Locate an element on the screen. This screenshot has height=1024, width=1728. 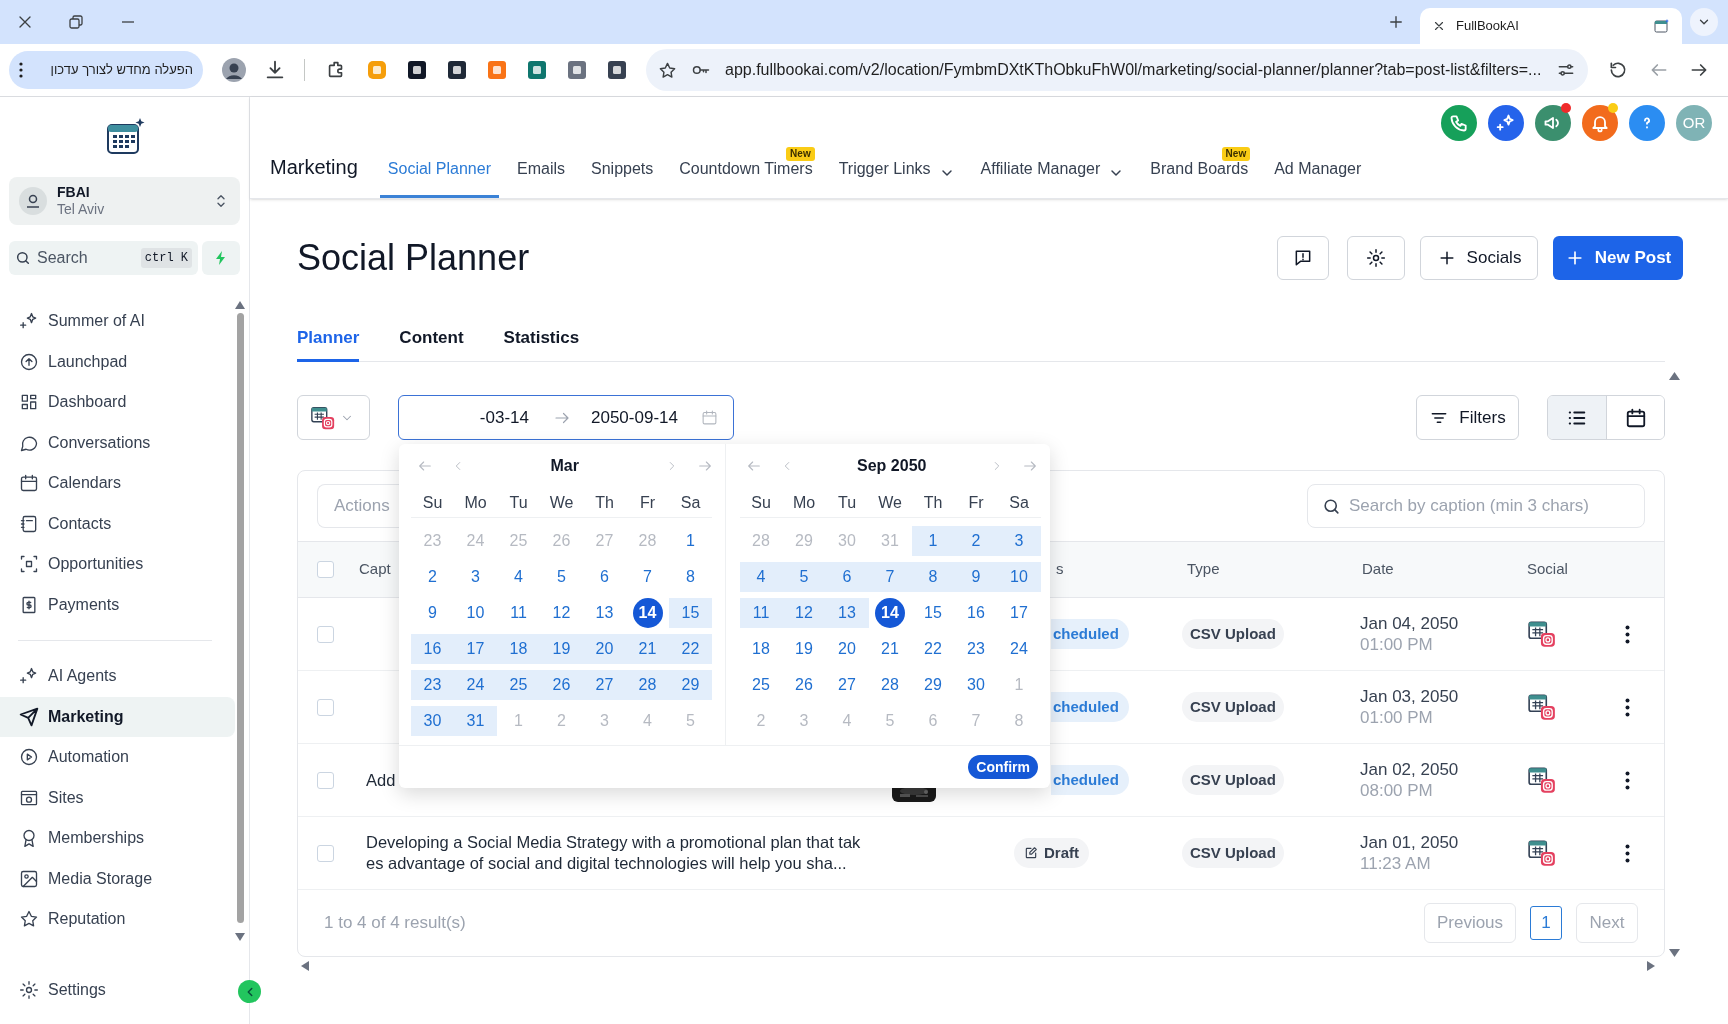
column-header: s is located at coordinates (1060, 569).